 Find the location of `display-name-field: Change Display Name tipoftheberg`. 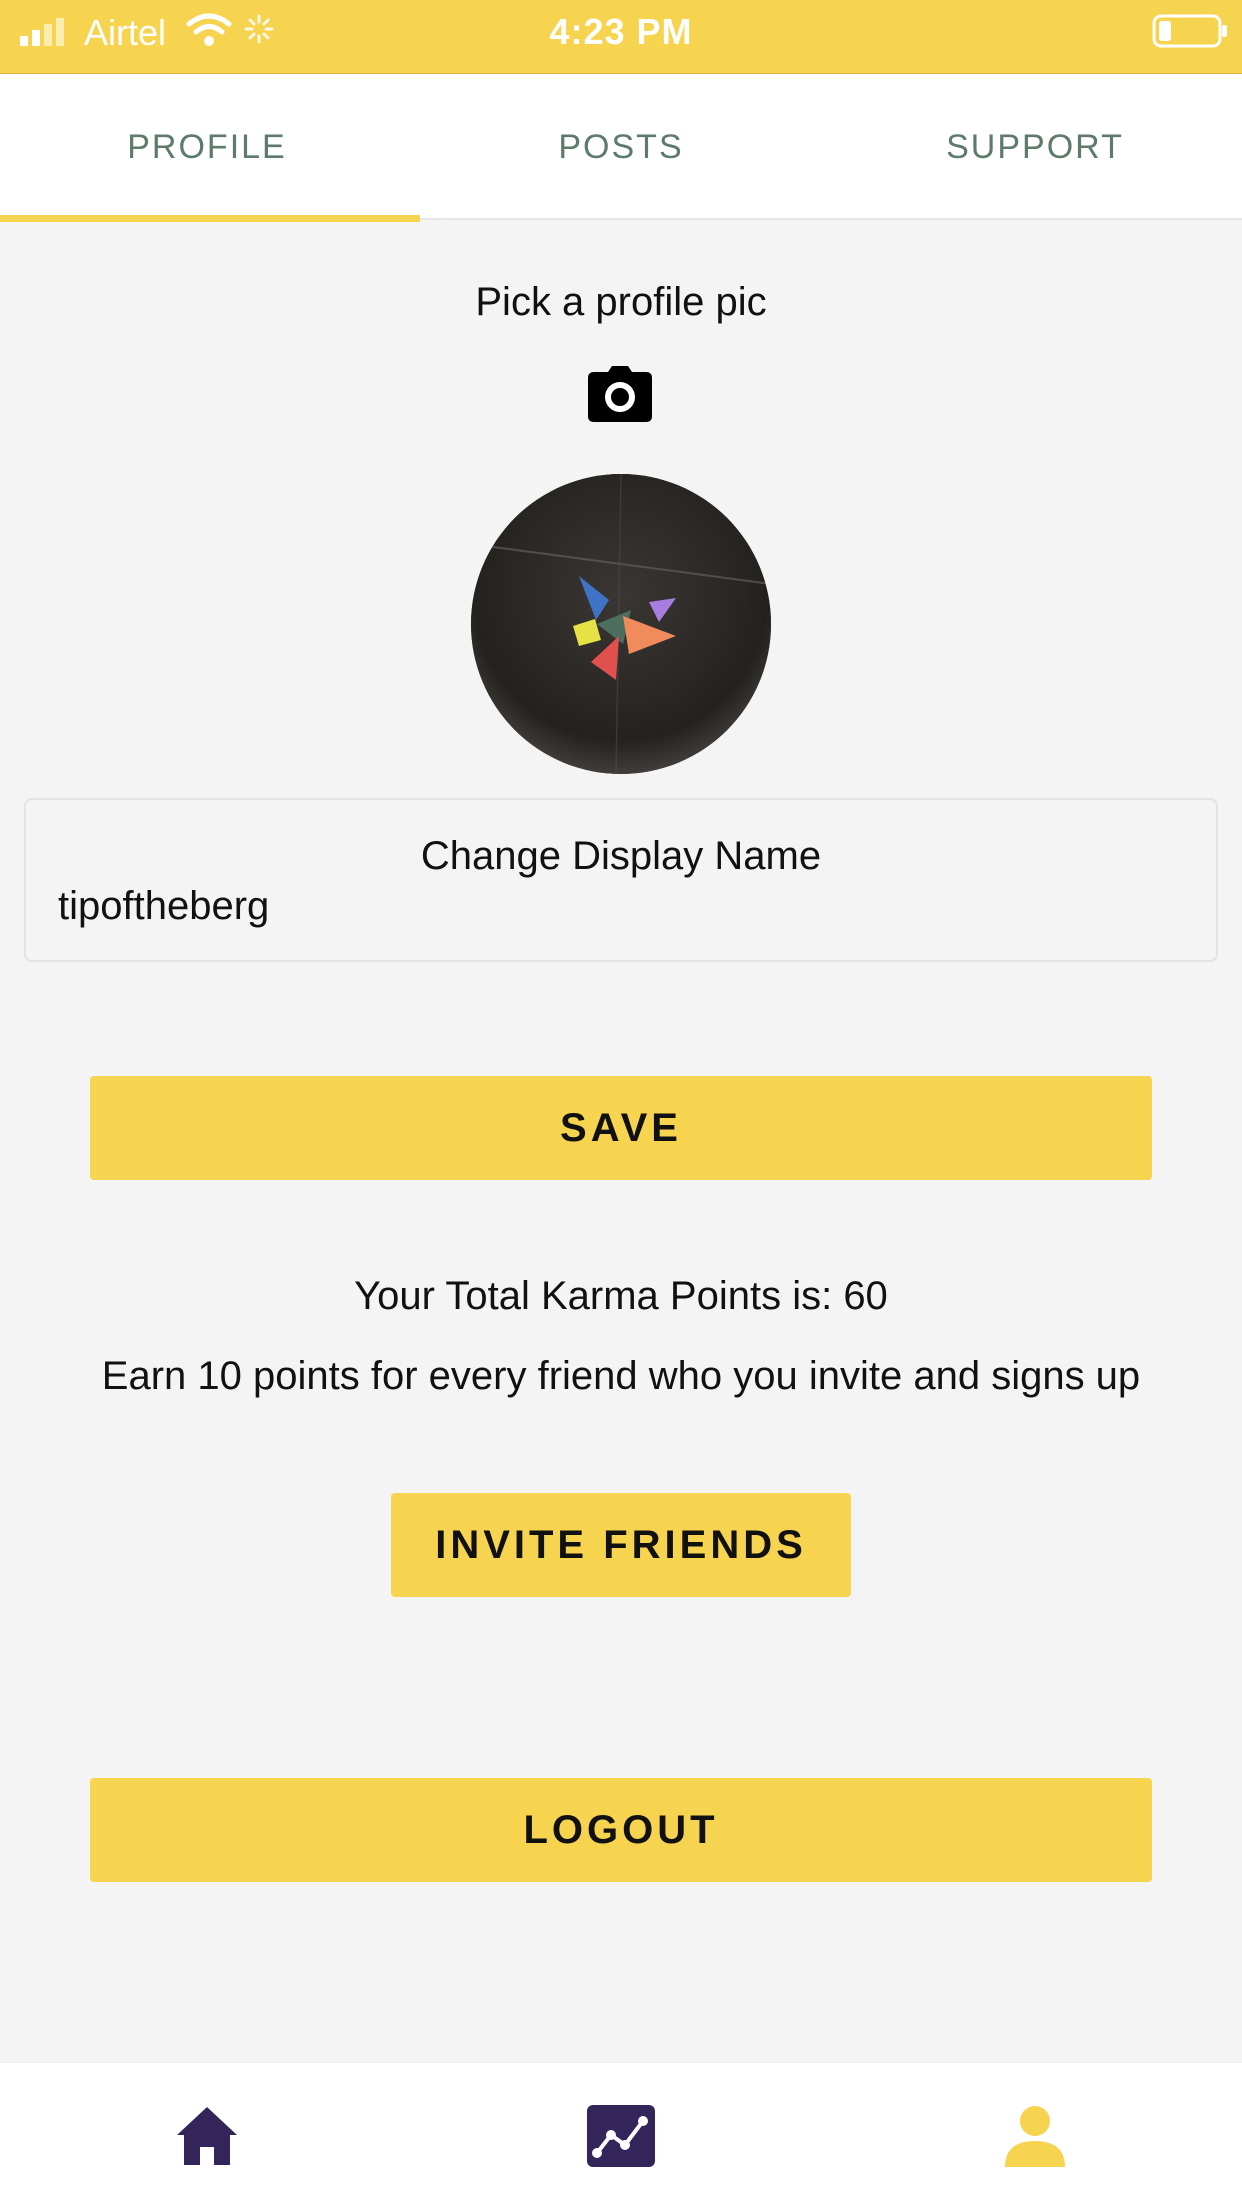

display-name-field: Change Display Name tipoftheberg is located at coordinates (621, 880).